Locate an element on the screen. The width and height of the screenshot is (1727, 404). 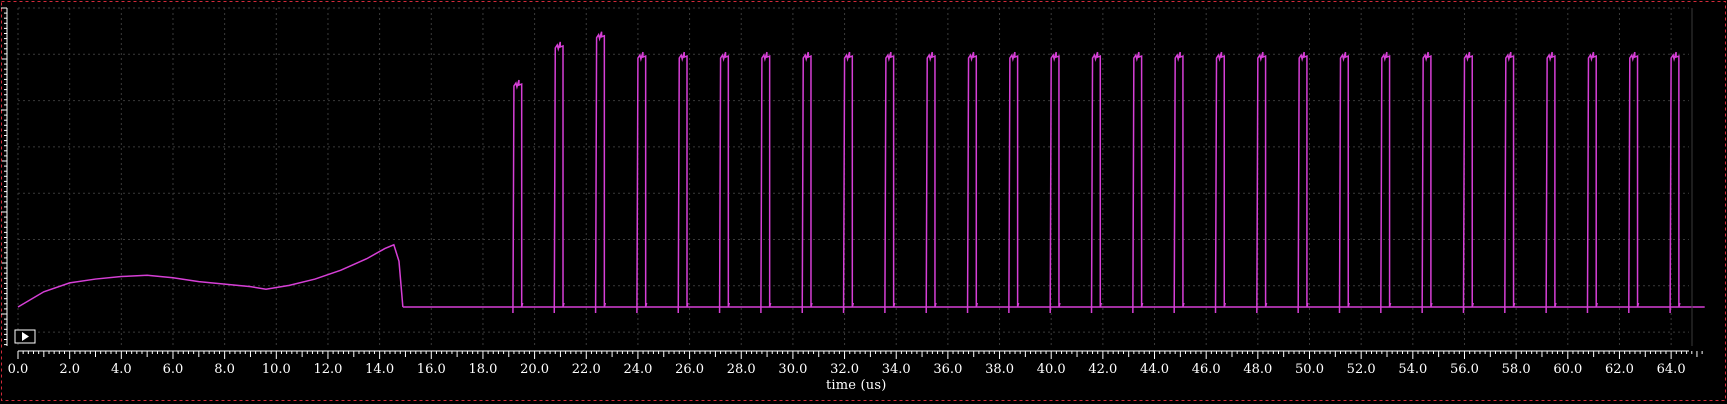
x-tick-label: 24.0 is located at coordinates (637, 369).